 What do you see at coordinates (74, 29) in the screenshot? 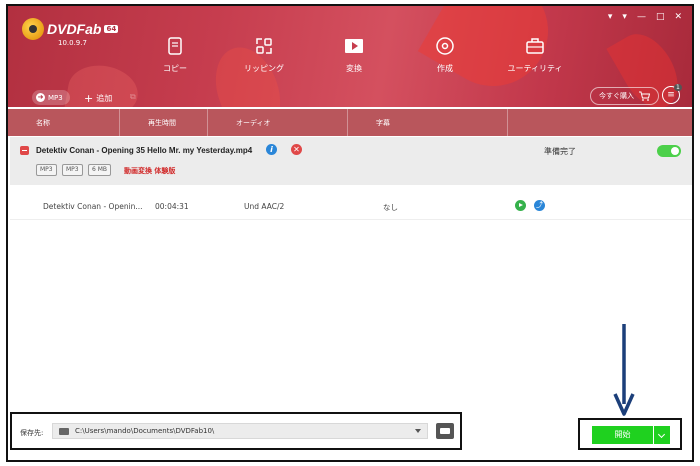
I see `logo-text: DVDFab` at bounding box center [74, 29].